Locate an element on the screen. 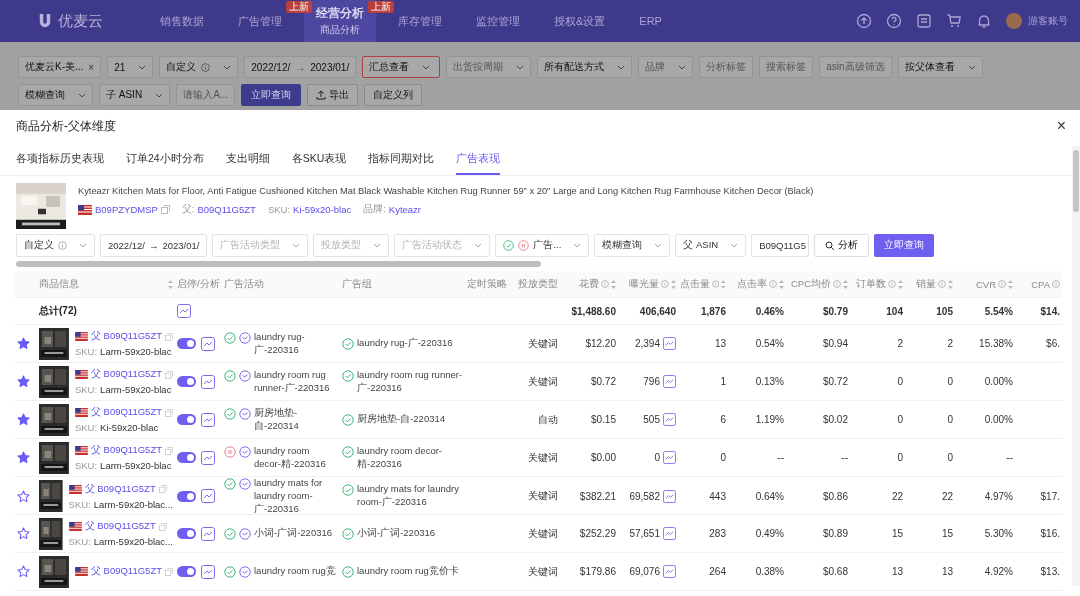 This screenshot has height=596, width=1080. help-icon is located at coordinates (894, 21).